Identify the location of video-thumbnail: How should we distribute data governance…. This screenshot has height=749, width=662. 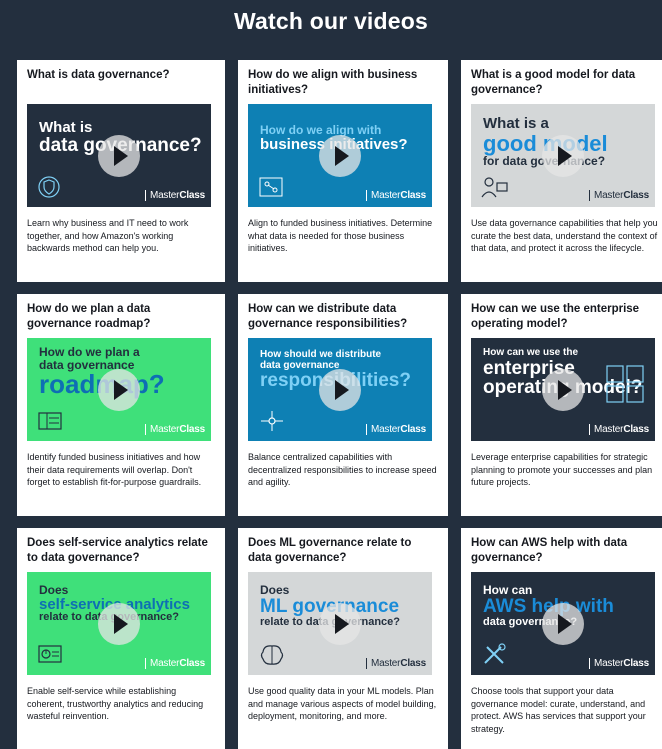
(340, 389).